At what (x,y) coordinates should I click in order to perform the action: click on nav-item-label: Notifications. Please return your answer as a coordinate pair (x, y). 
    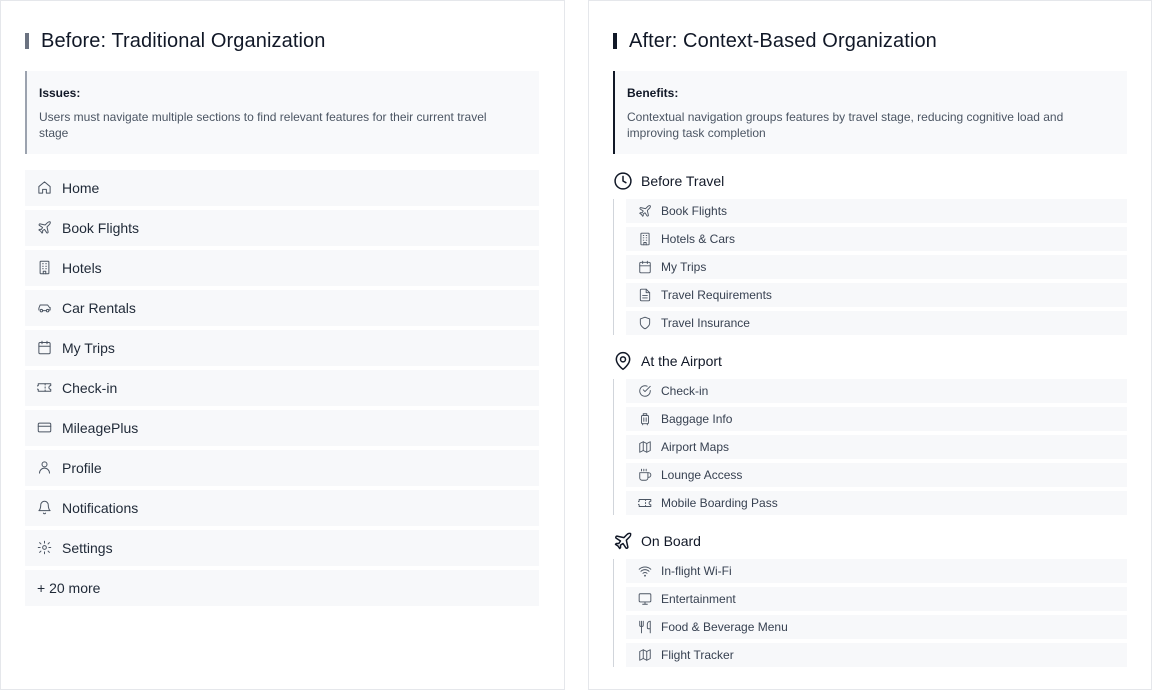
    Looking at the image, I should click on (100, 508).